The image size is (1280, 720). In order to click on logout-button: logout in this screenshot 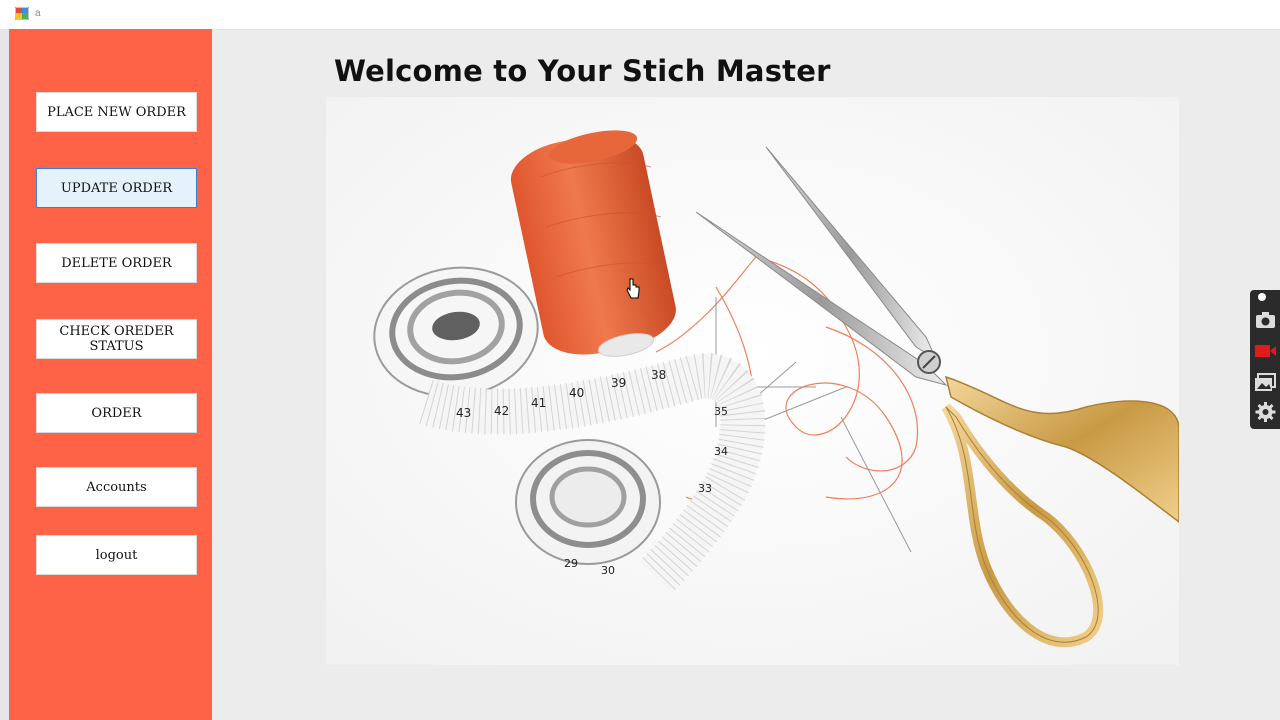, I will do `click(116, 555)`.